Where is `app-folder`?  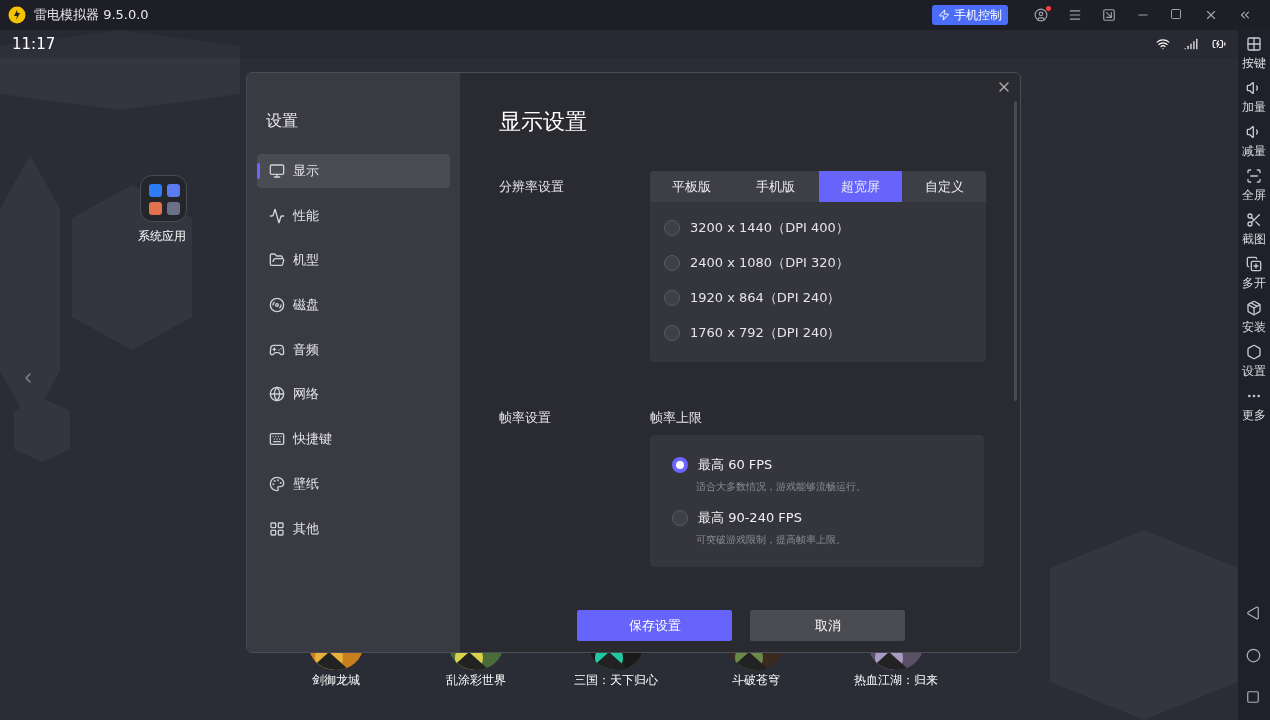
app-folder is located at coordinates (163, 198).